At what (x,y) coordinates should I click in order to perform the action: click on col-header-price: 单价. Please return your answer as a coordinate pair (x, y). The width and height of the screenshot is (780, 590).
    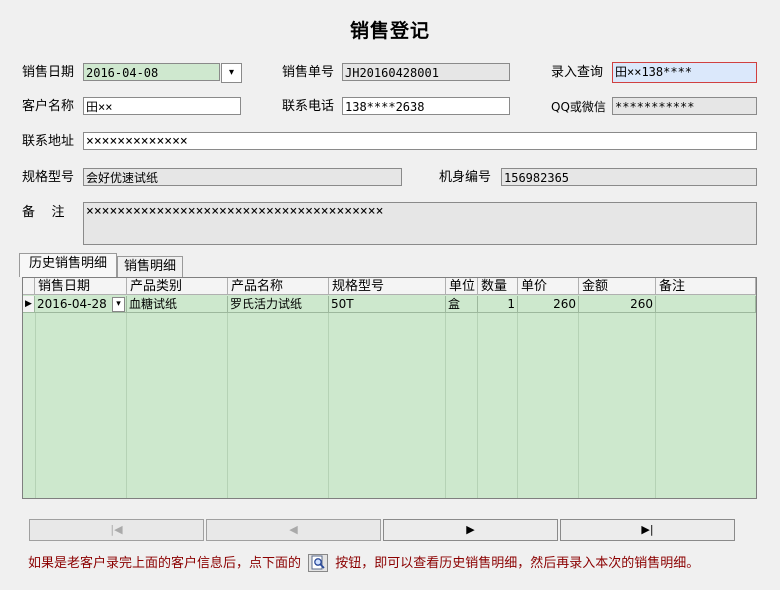
    Looking at the image, I should click on (548, 286).